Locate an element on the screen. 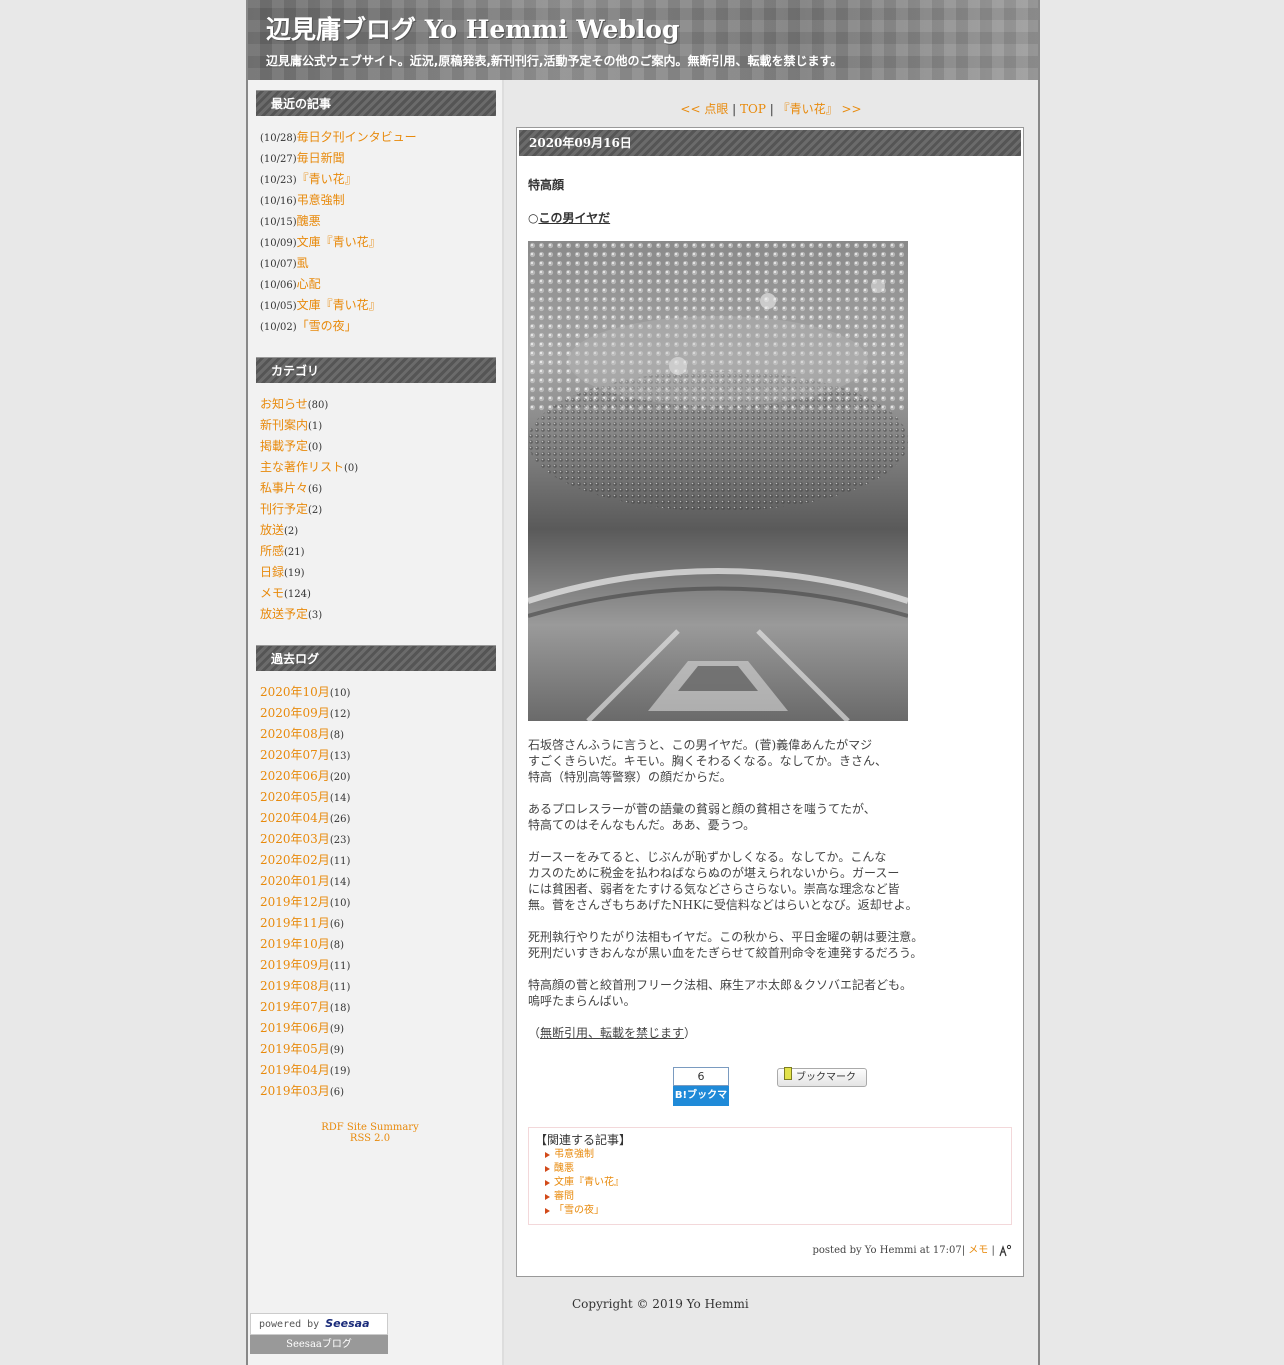  subtitle-link: この男イヤだ is located at coordinates (574, 218).